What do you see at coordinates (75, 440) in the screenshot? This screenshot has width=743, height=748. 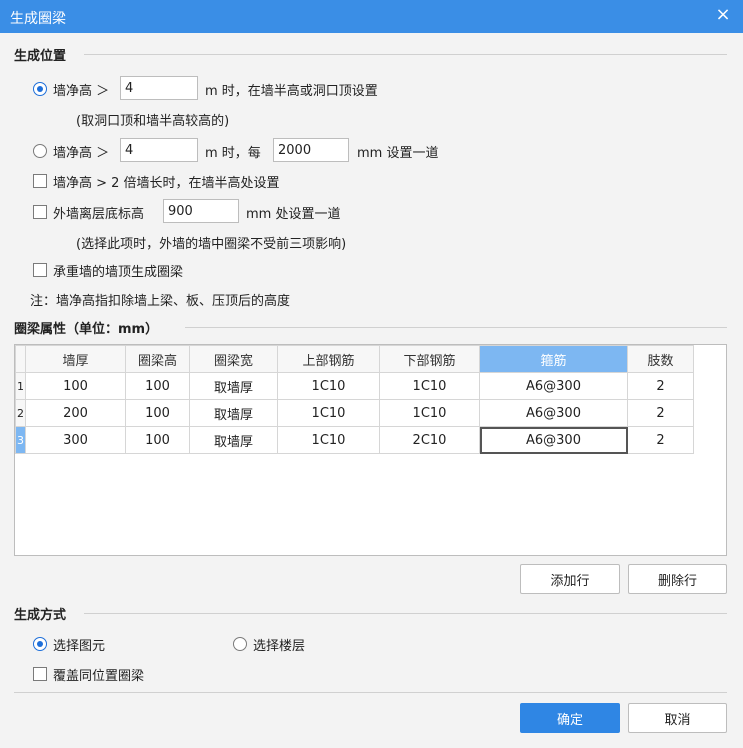 I see `table-cell: 300` at bounding box center [75, 440].